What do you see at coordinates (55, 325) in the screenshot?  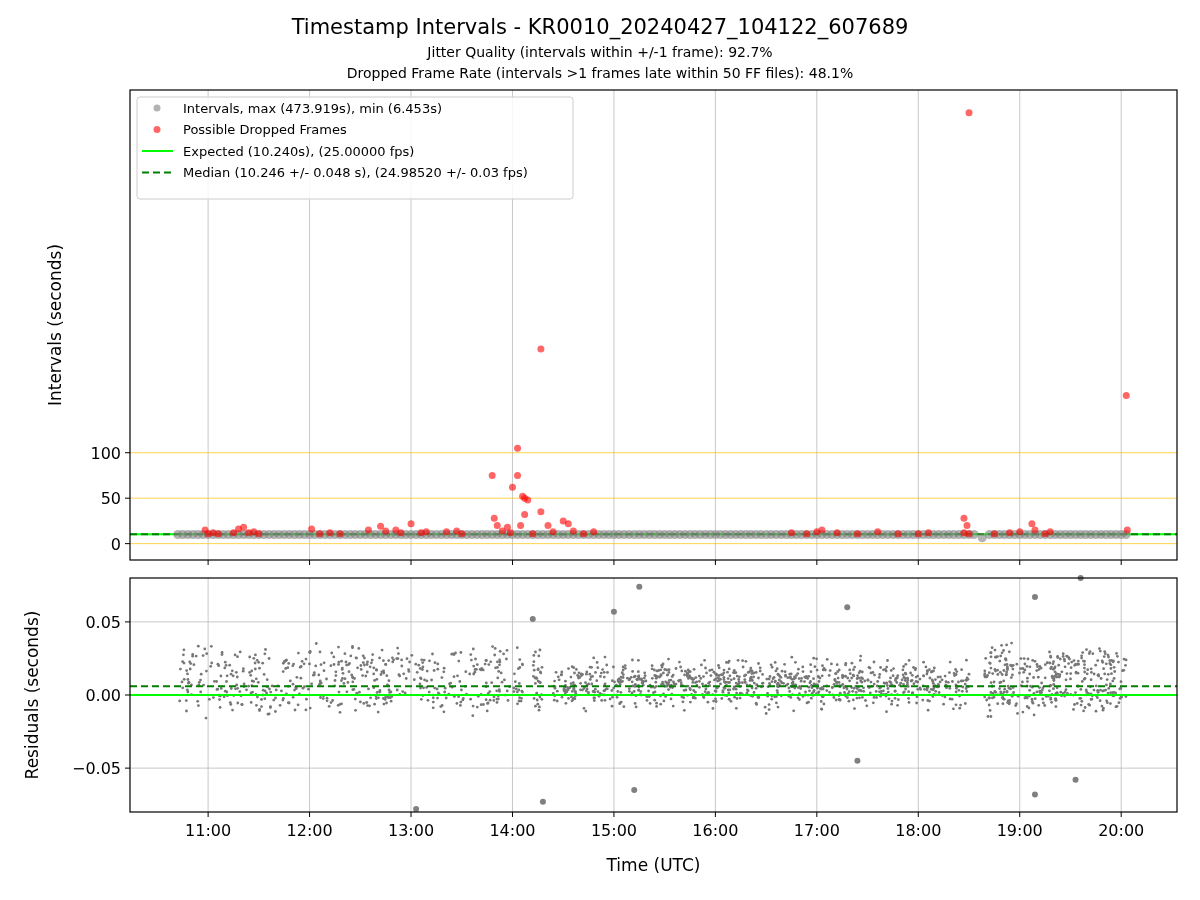 I see `y-axis-title: Intervals (seconds)` at bounding box center [55, 325].